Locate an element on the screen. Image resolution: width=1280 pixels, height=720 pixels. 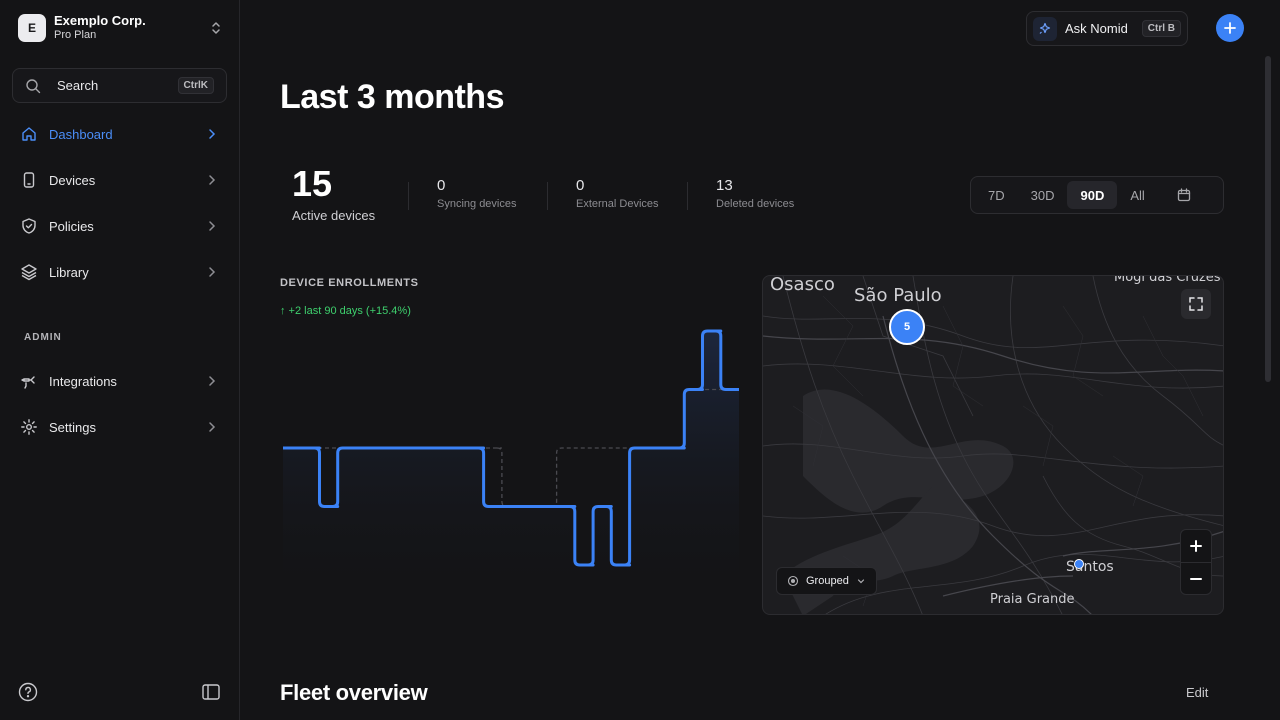
sidebar-item-label: Settings is located at coordinates (72, 427).